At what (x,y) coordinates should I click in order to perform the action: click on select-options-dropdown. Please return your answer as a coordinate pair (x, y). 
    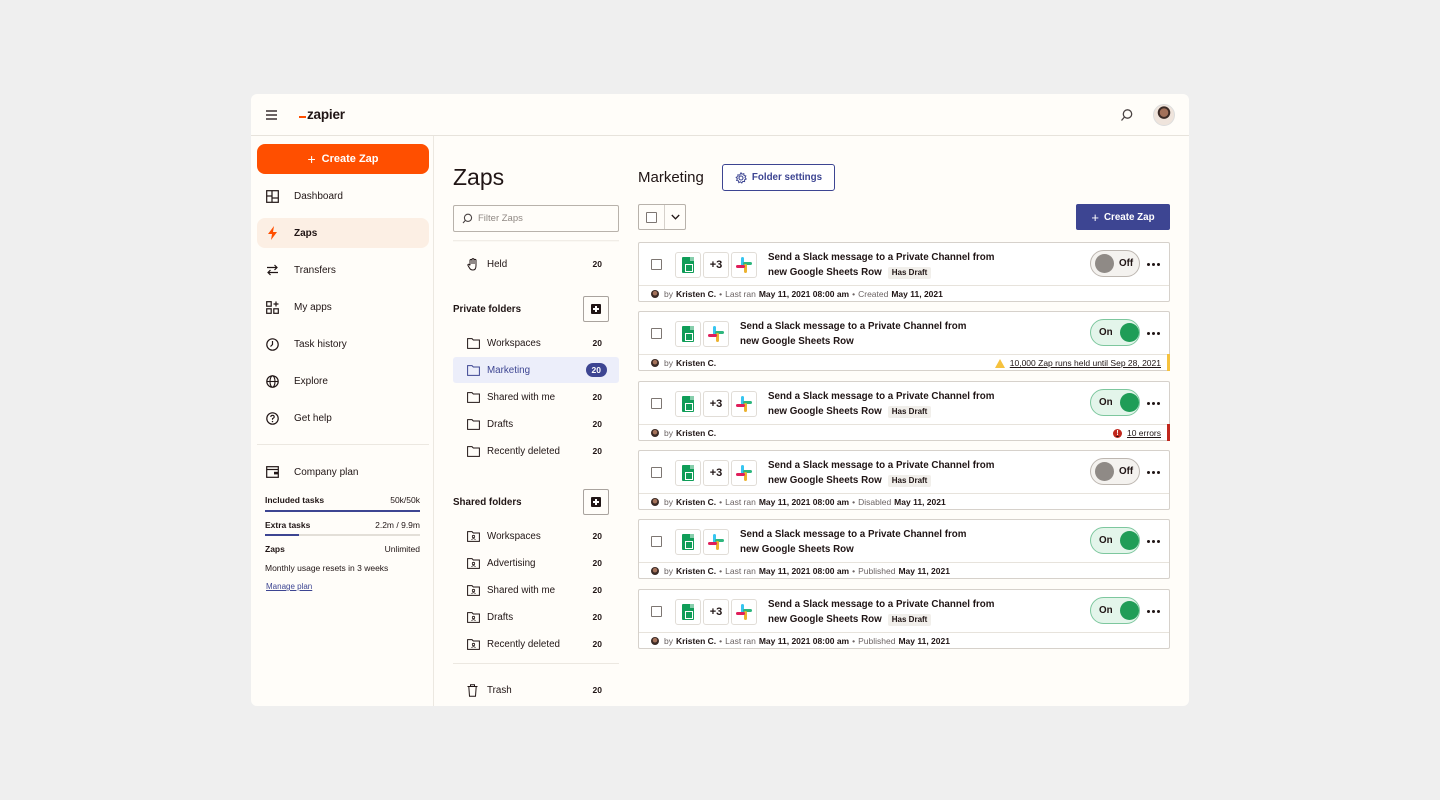
    Looking at the image, I should click on (675, 217).